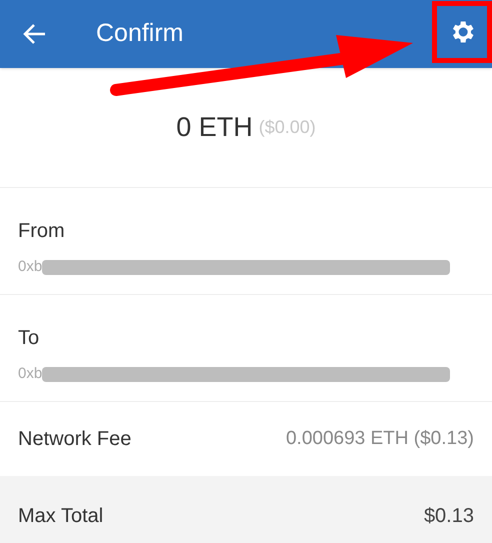 This screenshot has width=492, height=543. Describe the element at coordinates (214, 127) in the screenshot. I see `amount-value: 0 ETH` at that location.